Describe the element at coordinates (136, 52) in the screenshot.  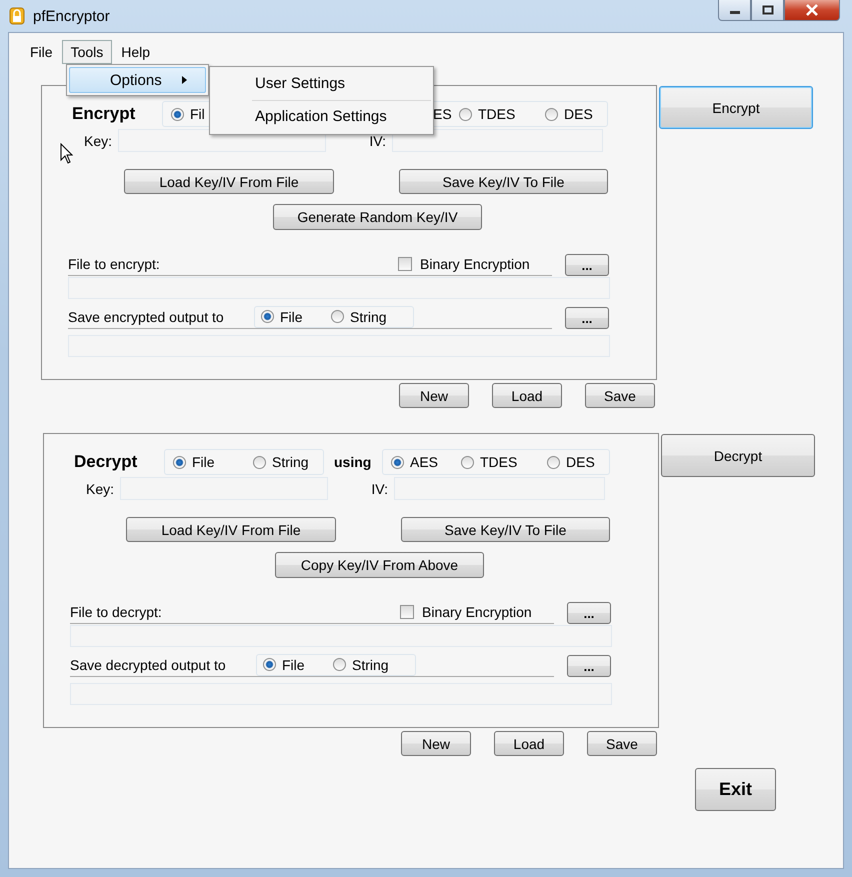
I see `menu-item: Help` at that location.